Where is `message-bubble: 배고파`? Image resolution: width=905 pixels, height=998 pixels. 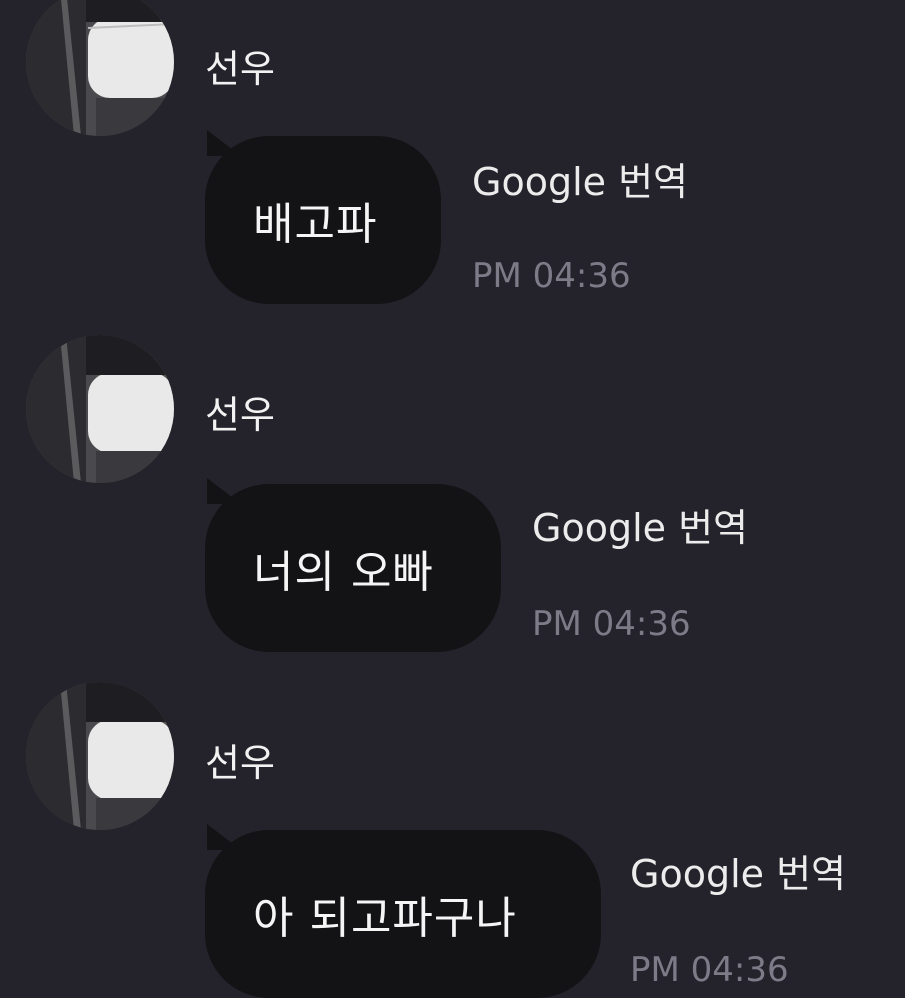 message-bubble: 배고파 is located at coordinates (323, 217).